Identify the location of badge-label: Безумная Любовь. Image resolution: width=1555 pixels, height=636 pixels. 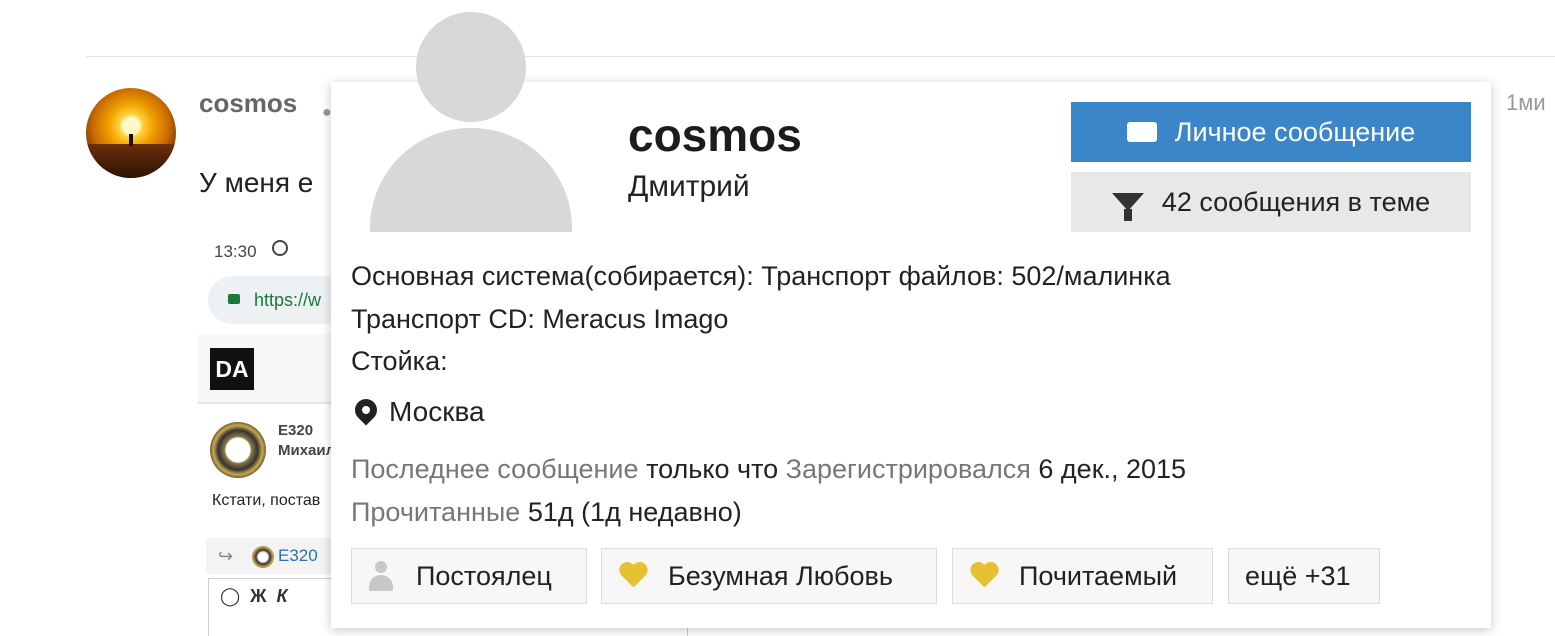
(780, 575).